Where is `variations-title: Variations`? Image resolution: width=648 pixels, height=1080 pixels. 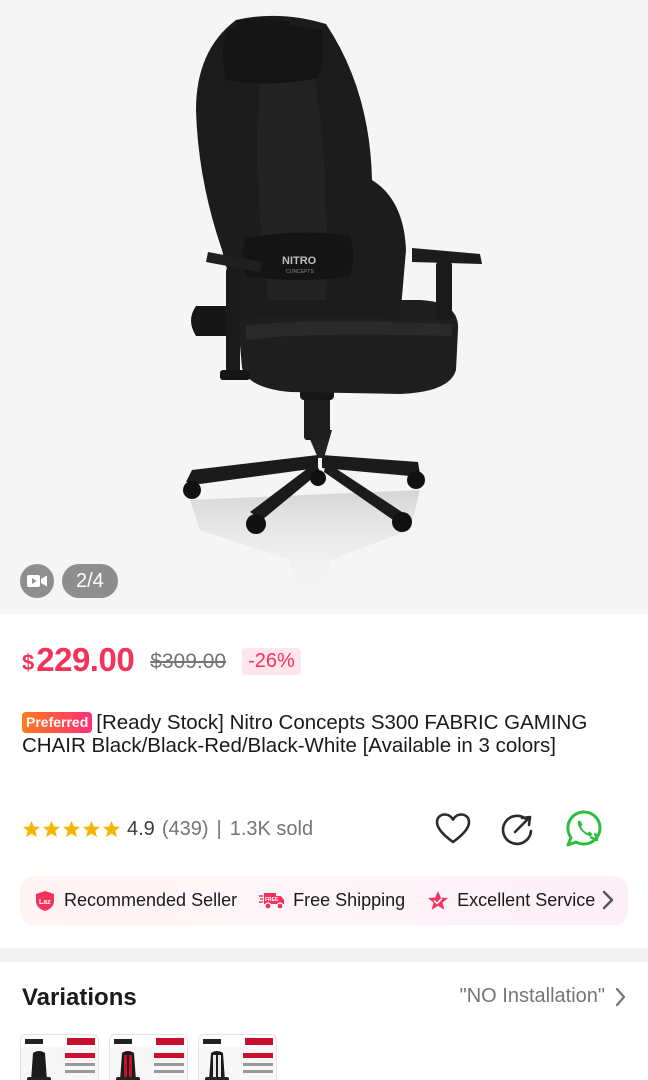 variations-title: Variations is located at coordinates (79, 997).